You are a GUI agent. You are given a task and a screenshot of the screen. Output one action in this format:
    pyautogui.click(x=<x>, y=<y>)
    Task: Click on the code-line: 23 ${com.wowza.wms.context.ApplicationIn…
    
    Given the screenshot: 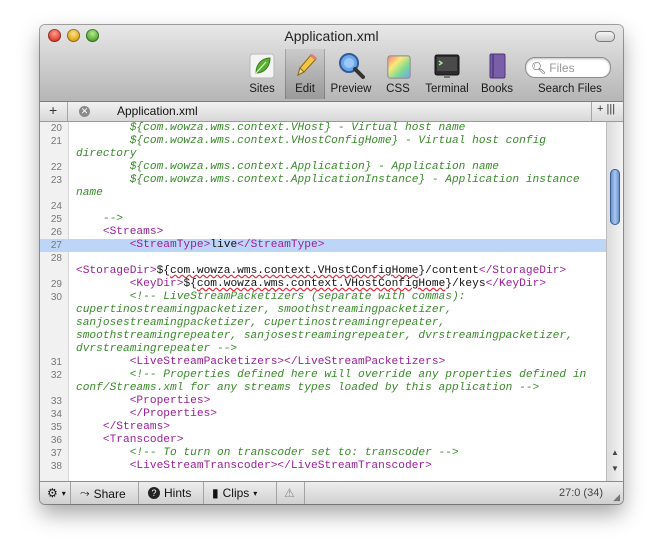 What is the action you would take?
    pyautogui.click(x=323, y=187)
    